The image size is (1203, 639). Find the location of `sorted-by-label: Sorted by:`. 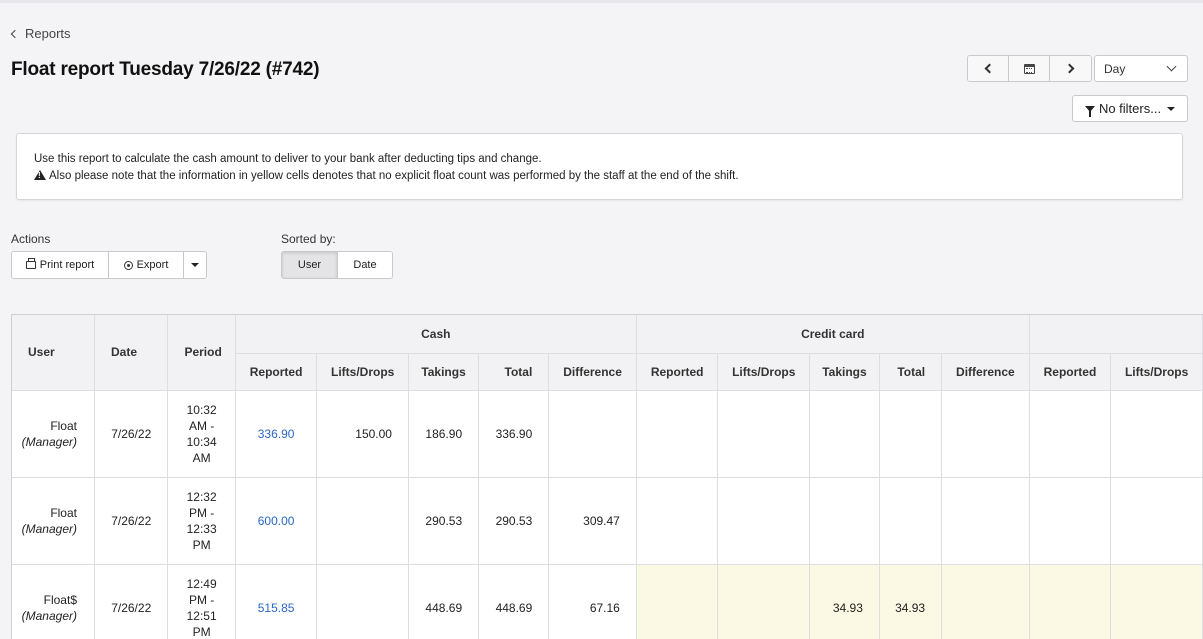

sorted-by-label: Sorted by: is located at coordinates (308, 239).